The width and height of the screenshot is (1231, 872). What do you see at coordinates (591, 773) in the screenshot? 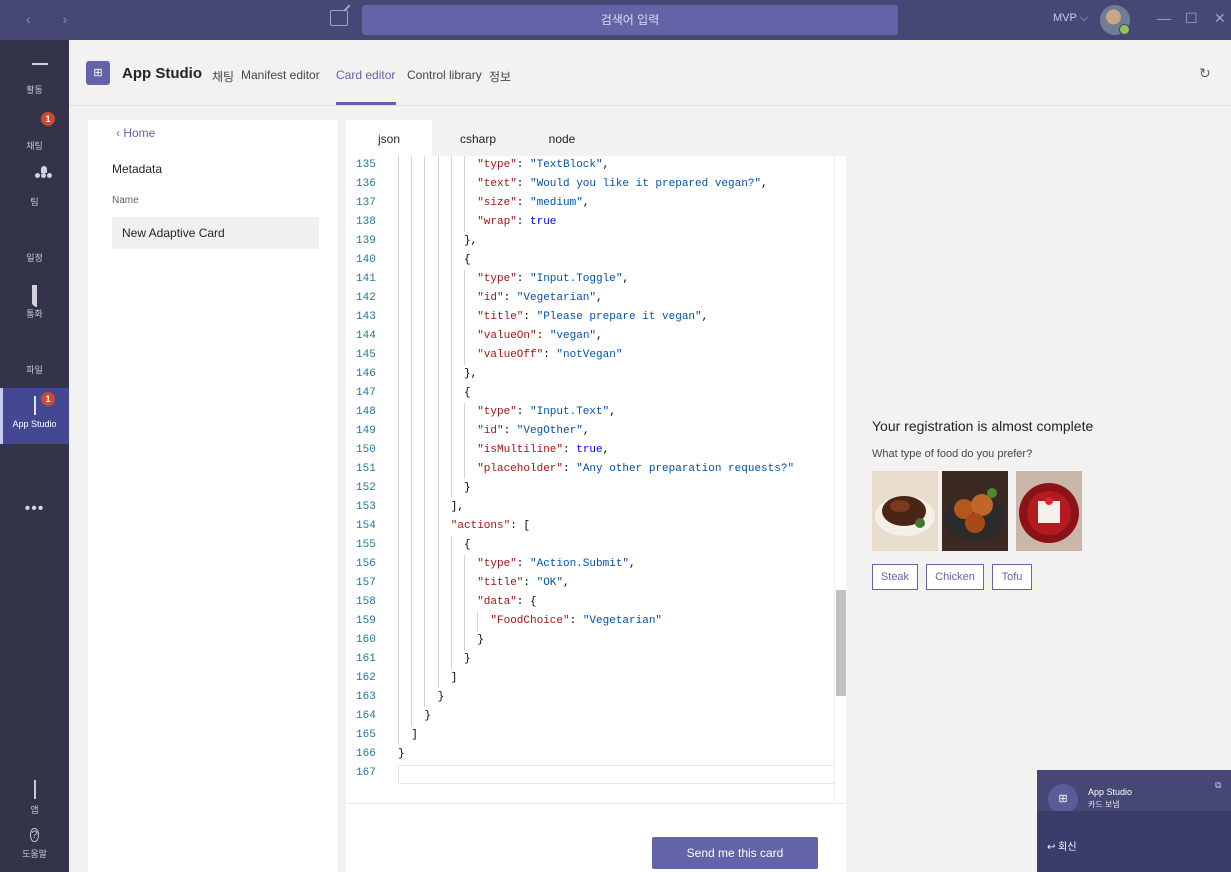
I see `code-line: 167` at bounding box center [591, 773].